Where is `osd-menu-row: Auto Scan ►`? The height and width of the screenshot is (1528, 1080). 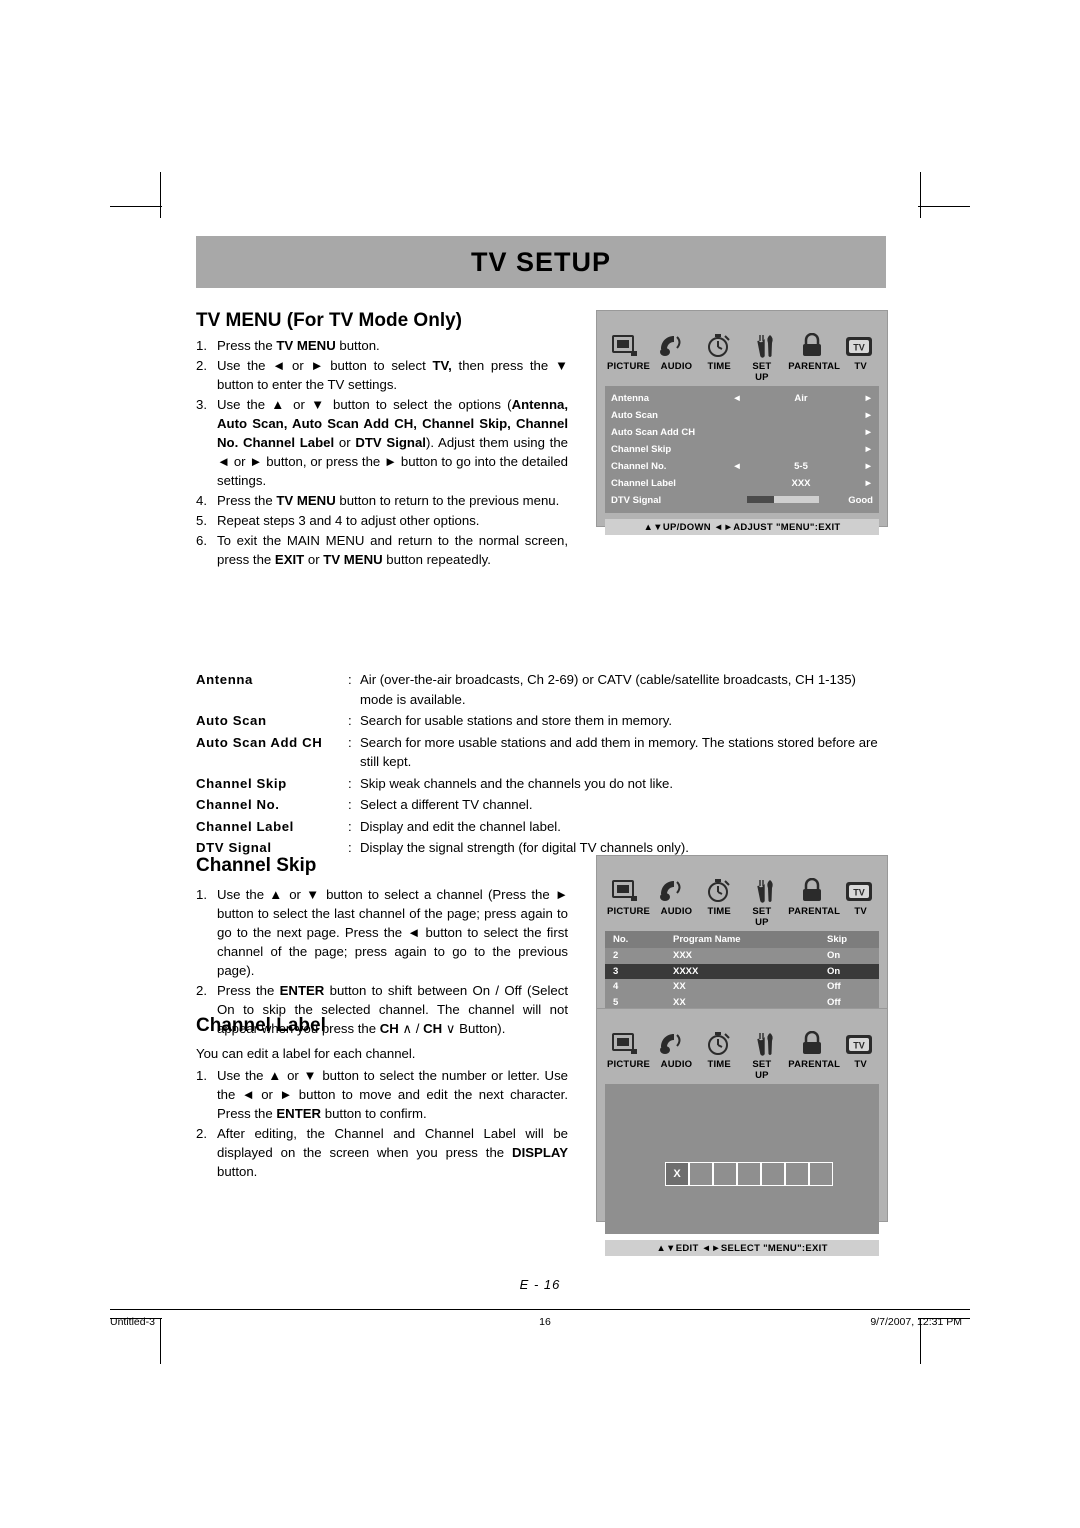
osd-menu-row: Auto Scan ► is located at coordinates (742, 415).